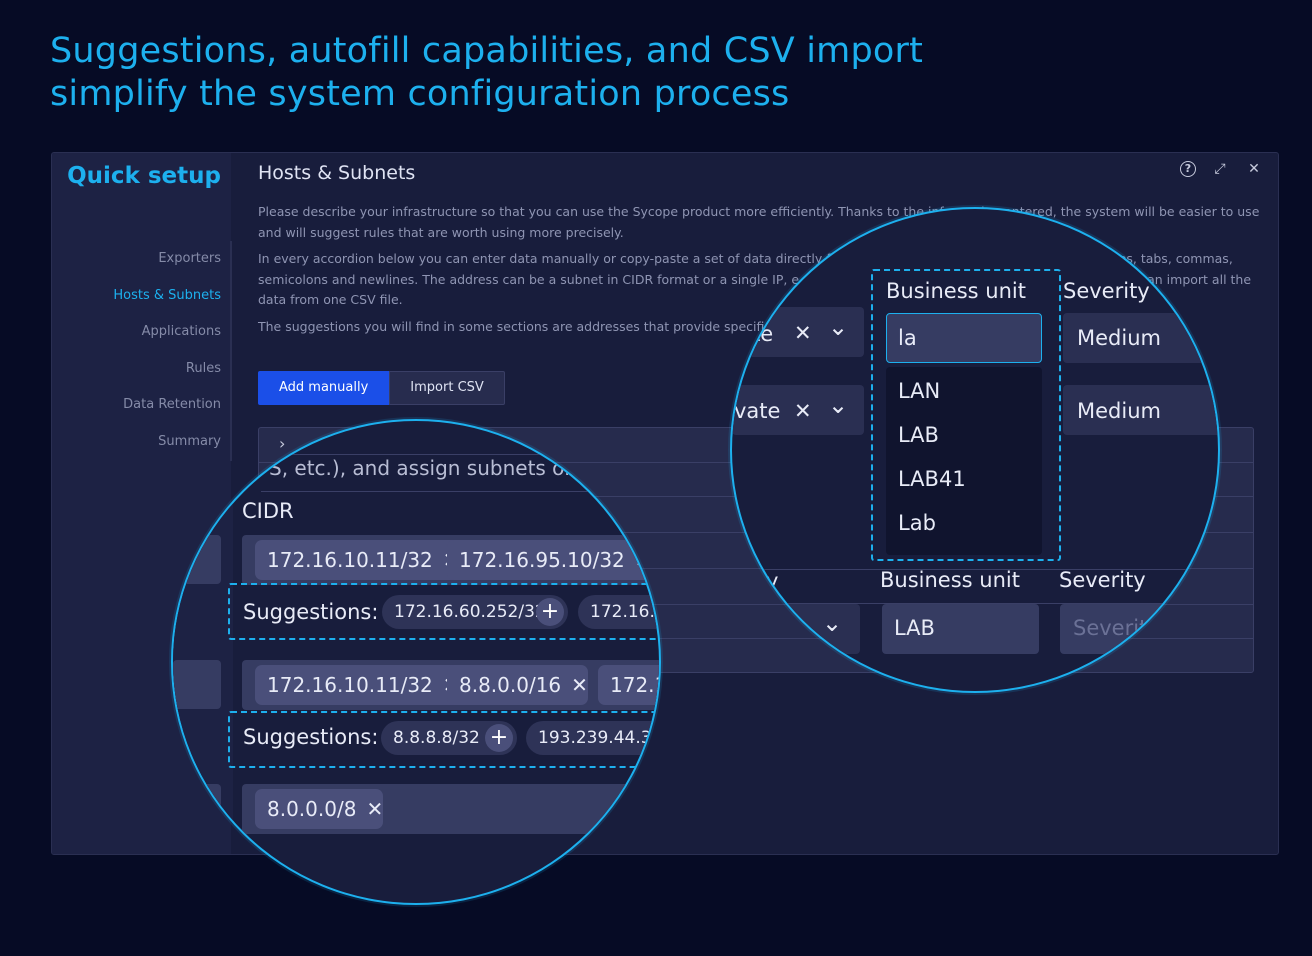 The width and height of the screenshot is (1312, 956). I want to click on chevron-right-icon: ›, so click(282, 443).